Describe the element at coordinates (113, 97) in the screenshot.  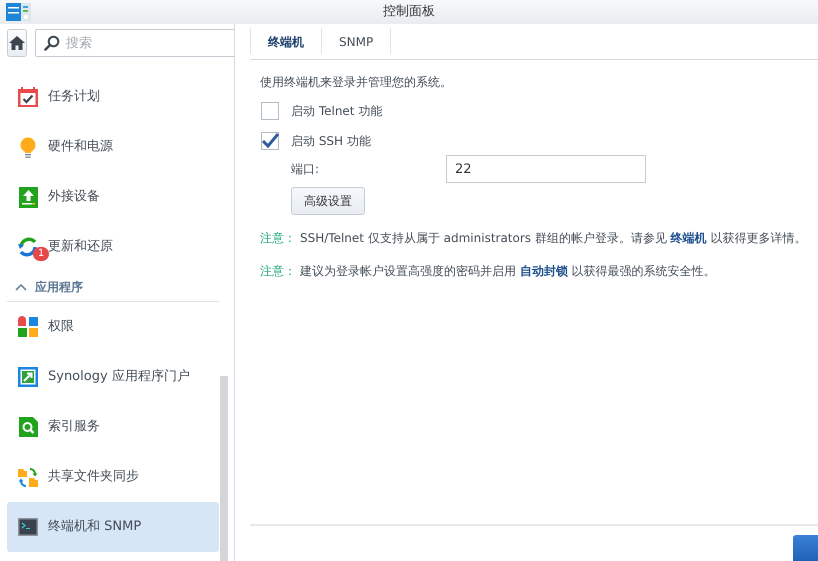
I see `sidebar-item: 任务计划` at that location.